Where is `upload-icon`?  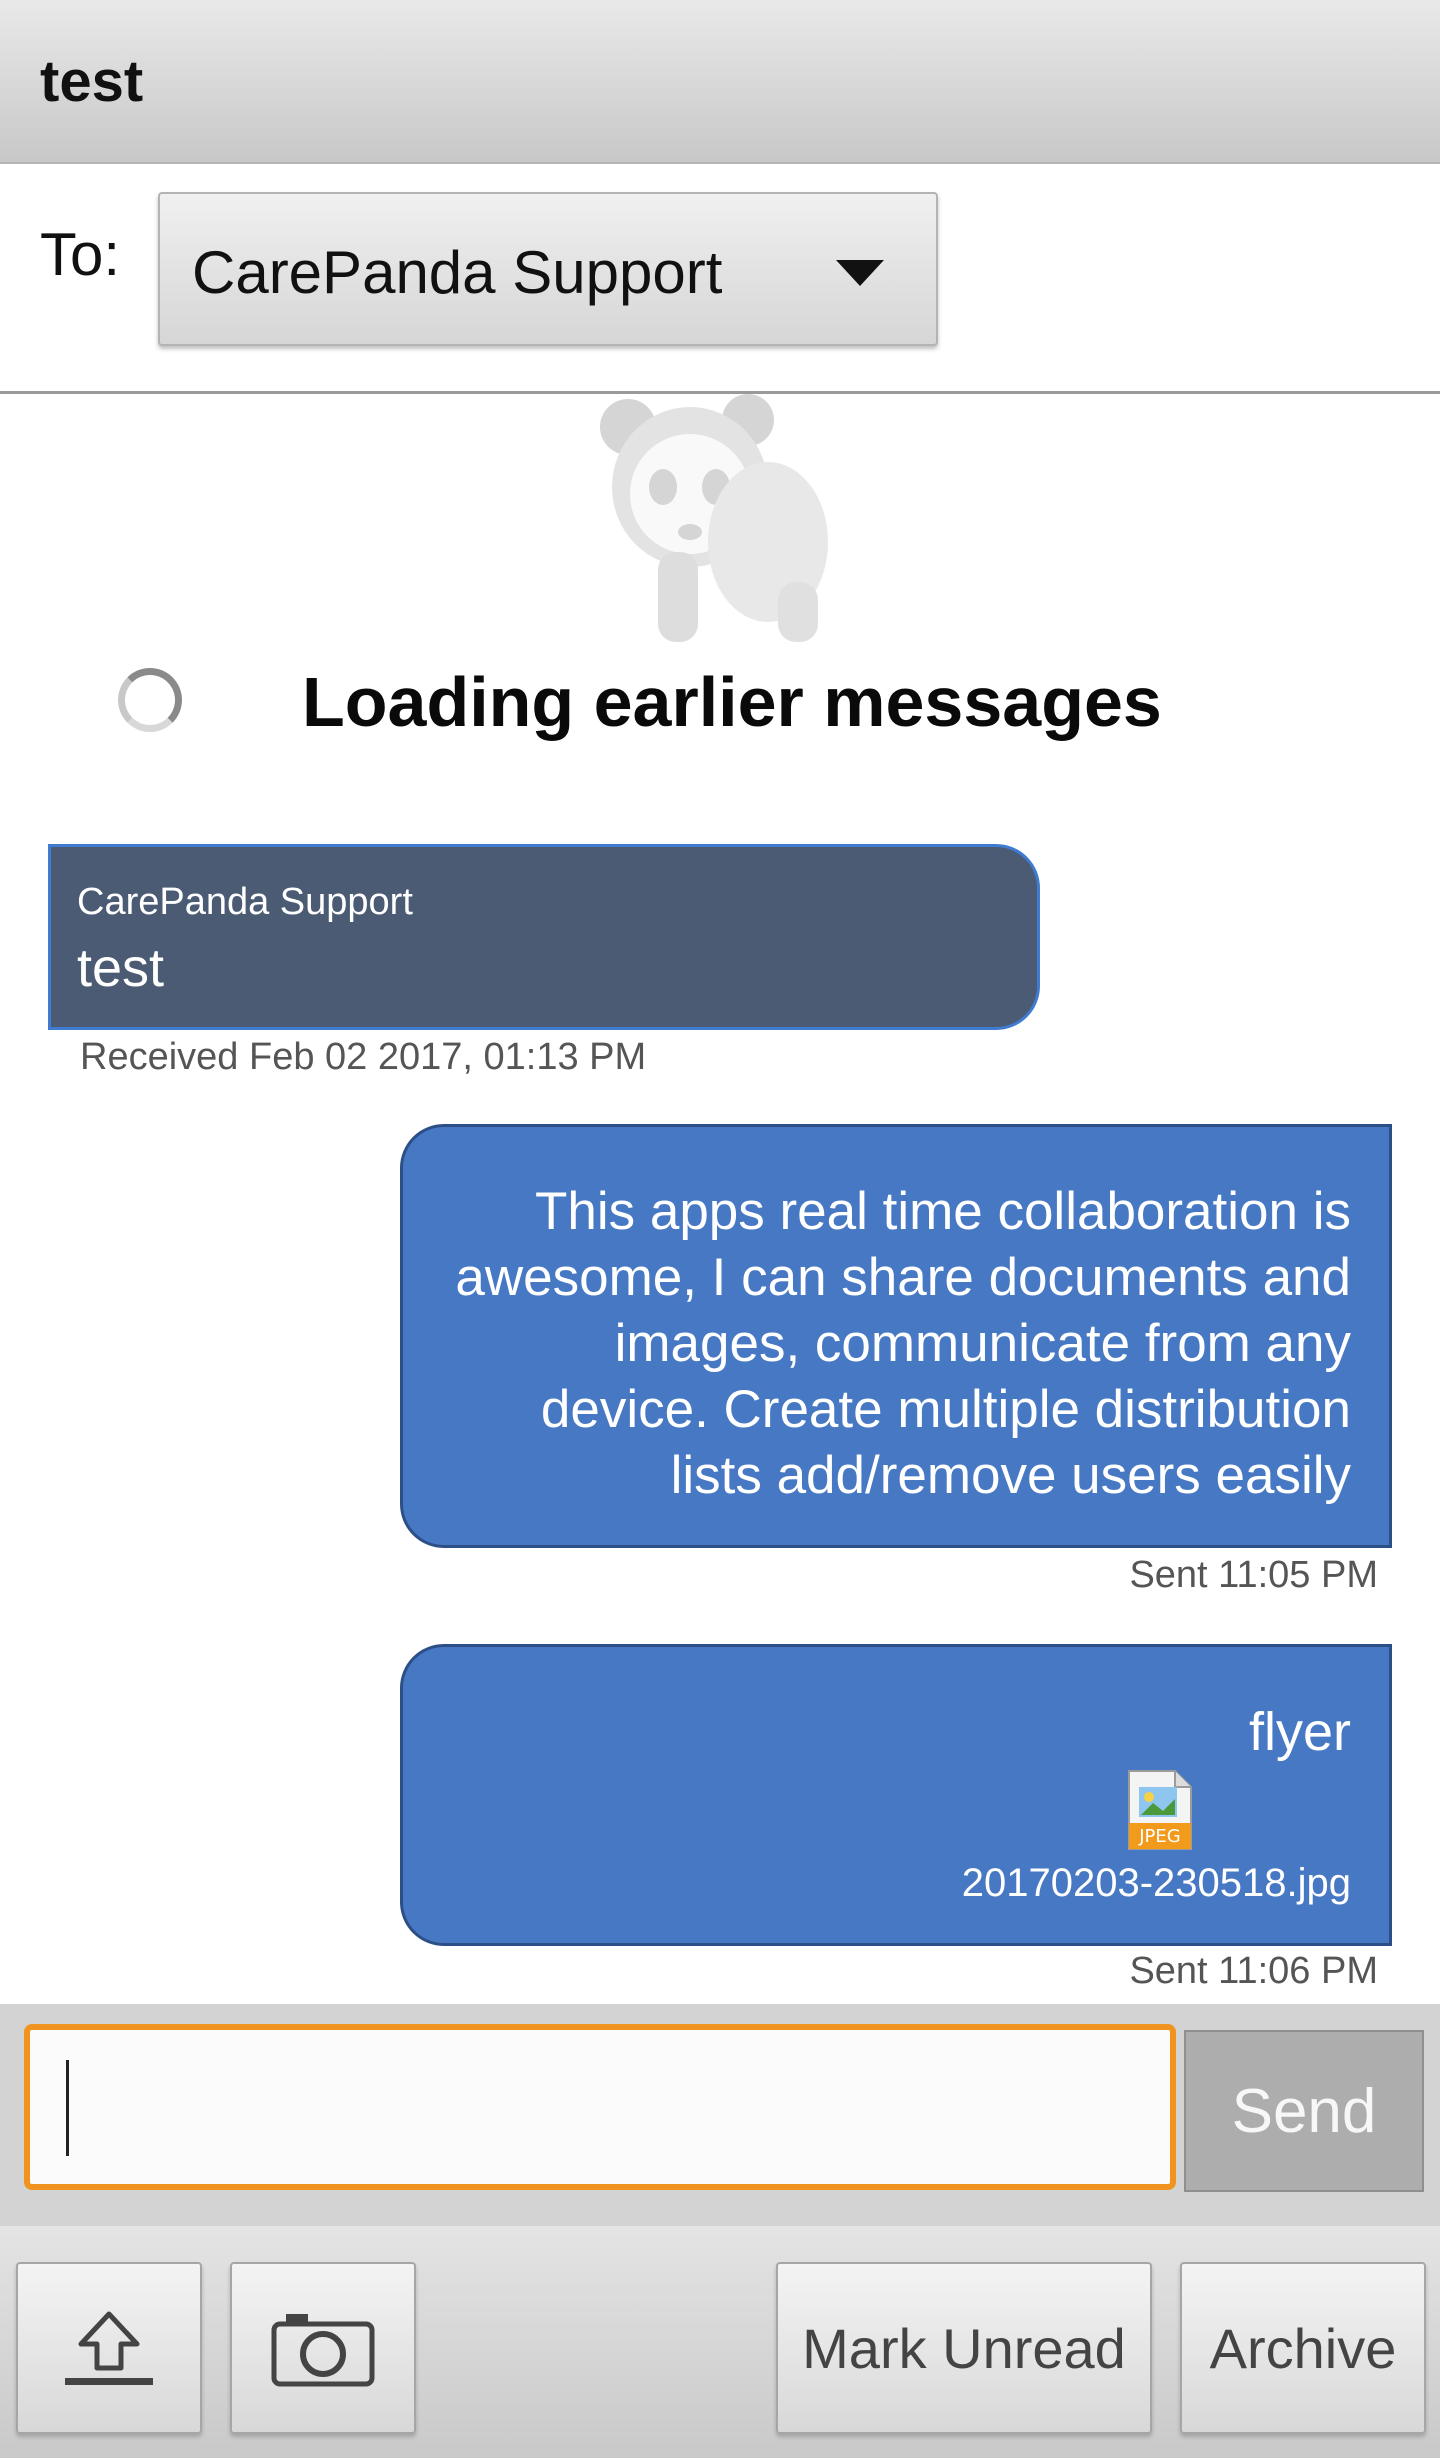
upload-icon is located at coordinates (109, 2348).